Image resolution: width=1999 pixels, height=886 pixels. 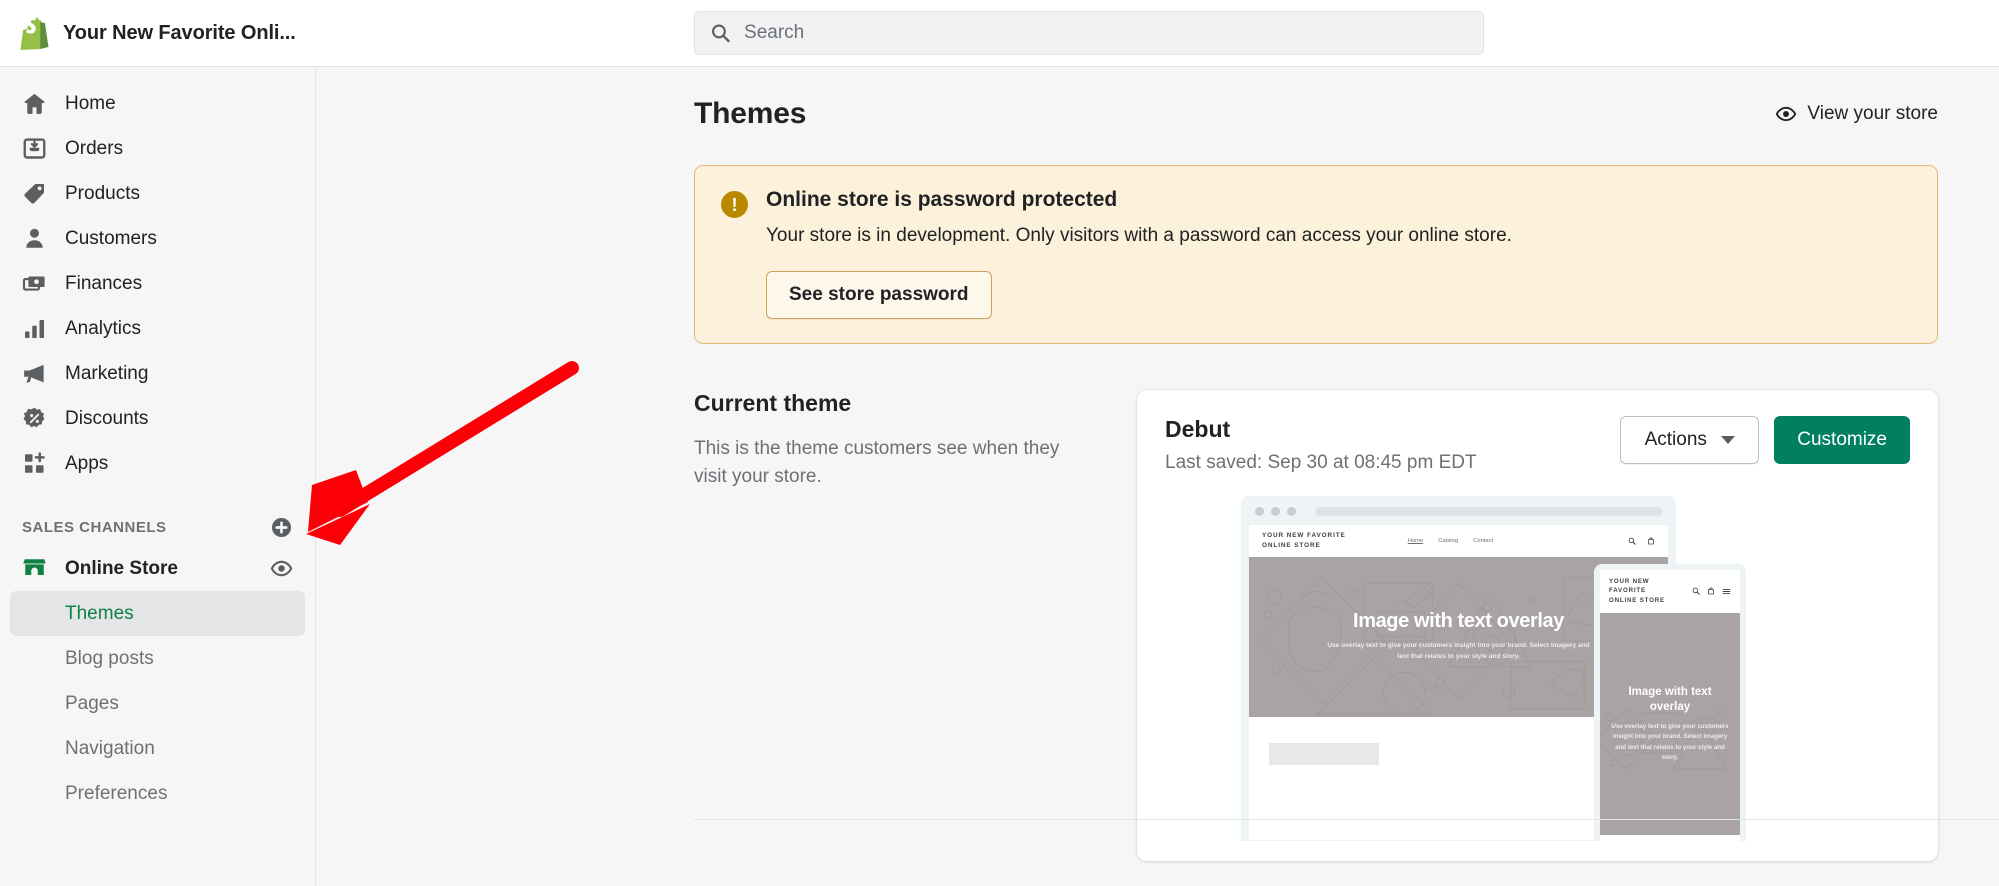 I want to click on sidebar-item-navigation: Navigation, so click(x=157, y=748).